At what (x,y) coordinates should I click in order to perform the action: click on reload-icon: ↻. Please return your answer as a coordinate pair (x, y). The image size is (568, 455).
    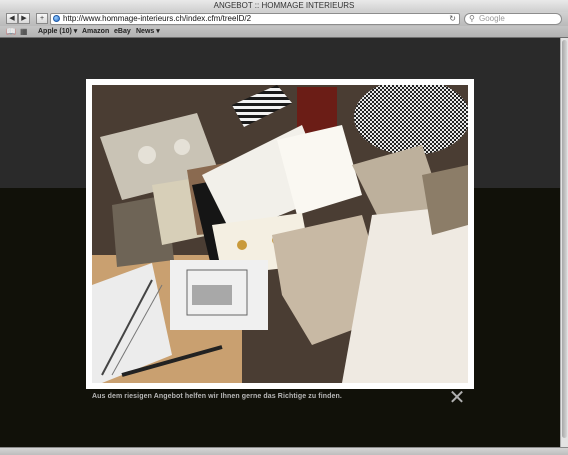
    Looking at the image, I should click on (452, 19).